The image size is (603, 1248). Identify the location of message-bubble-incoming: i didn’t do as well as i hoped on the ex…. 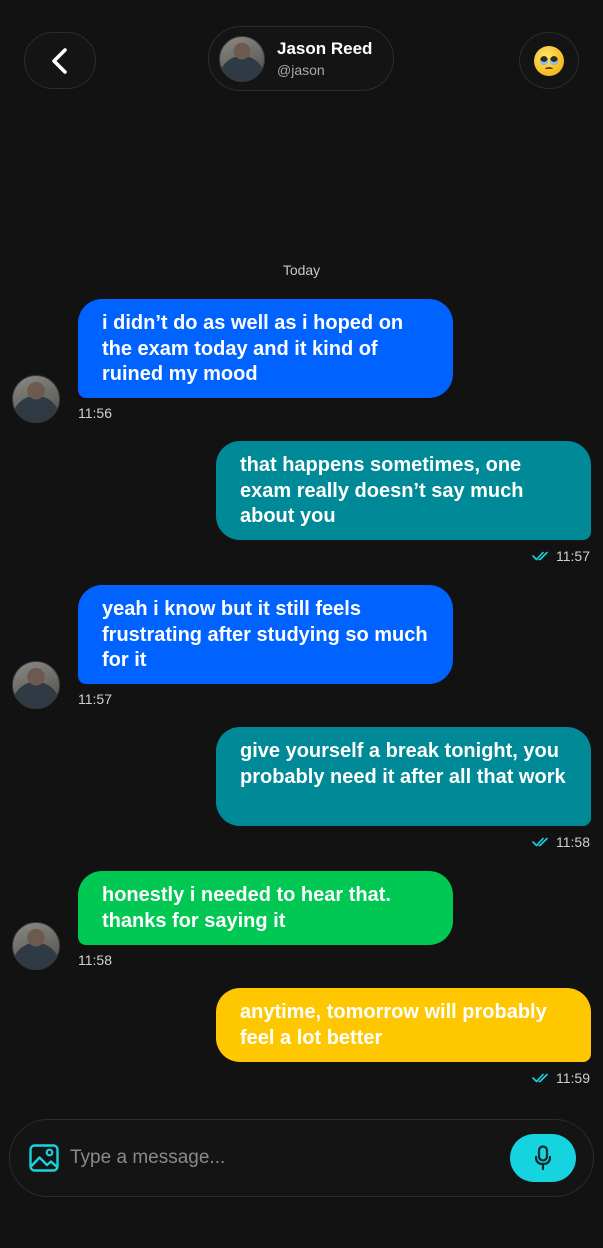
(265, 348).